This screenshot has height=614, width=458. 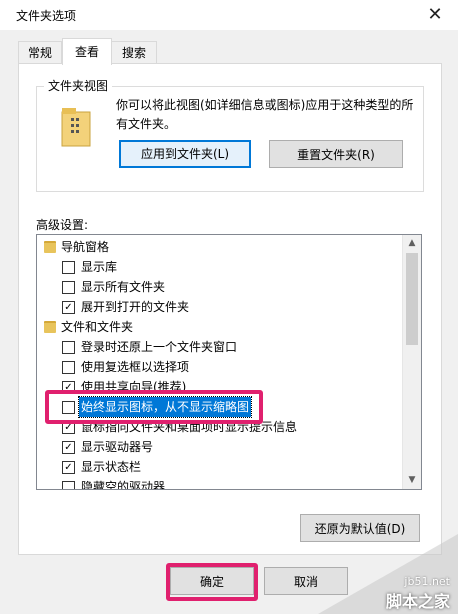 What do you see at coordinates (99, 267) in the screenshot?
I see `list-item-label: 显示库` at bounding box center [99, 267].